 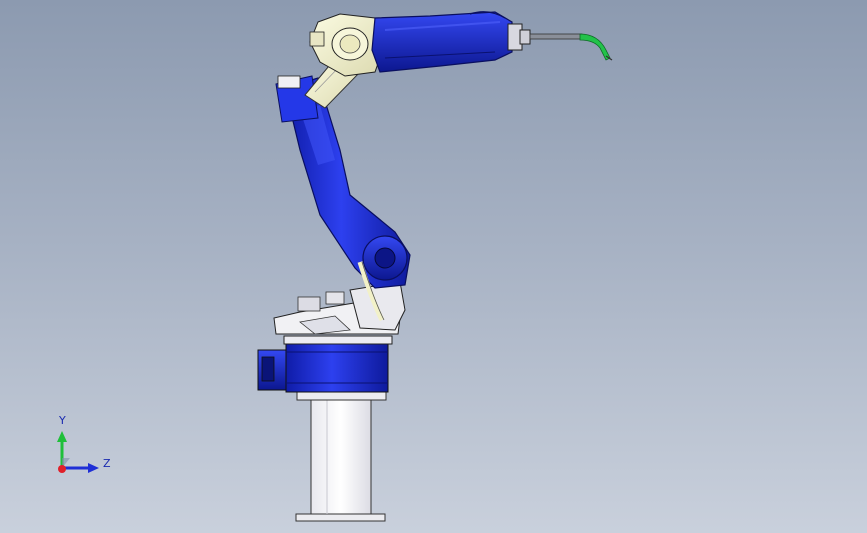 I want to click on x-axis-dot, so click(x=62, y=469).